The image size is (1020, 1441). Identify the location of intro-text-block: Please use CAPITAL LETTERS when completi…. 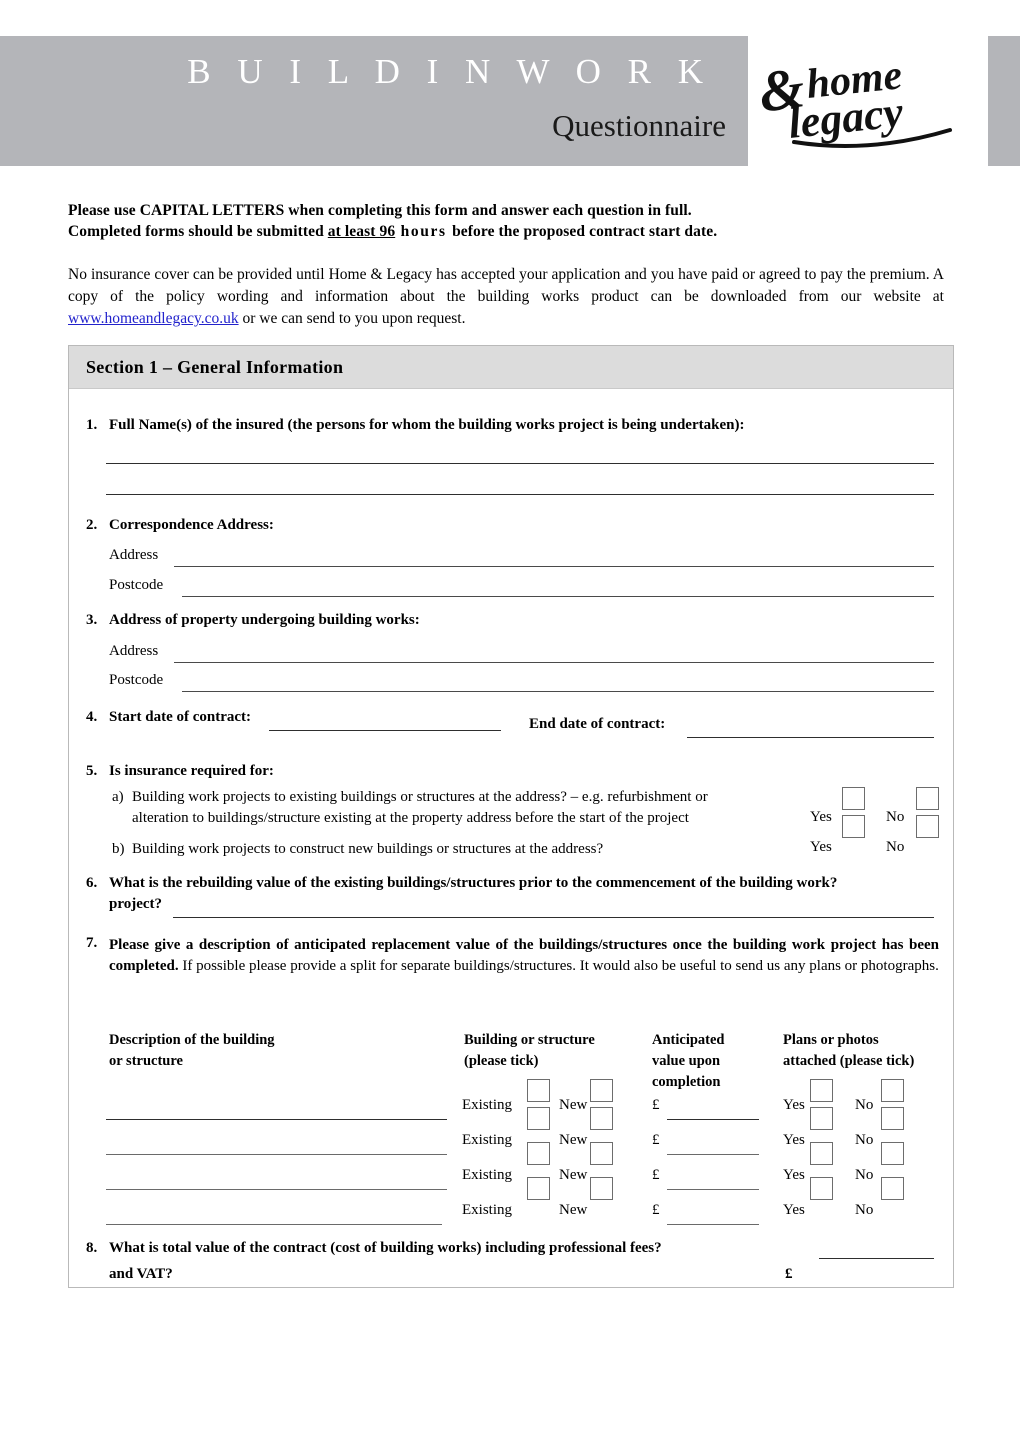
(506, 265).